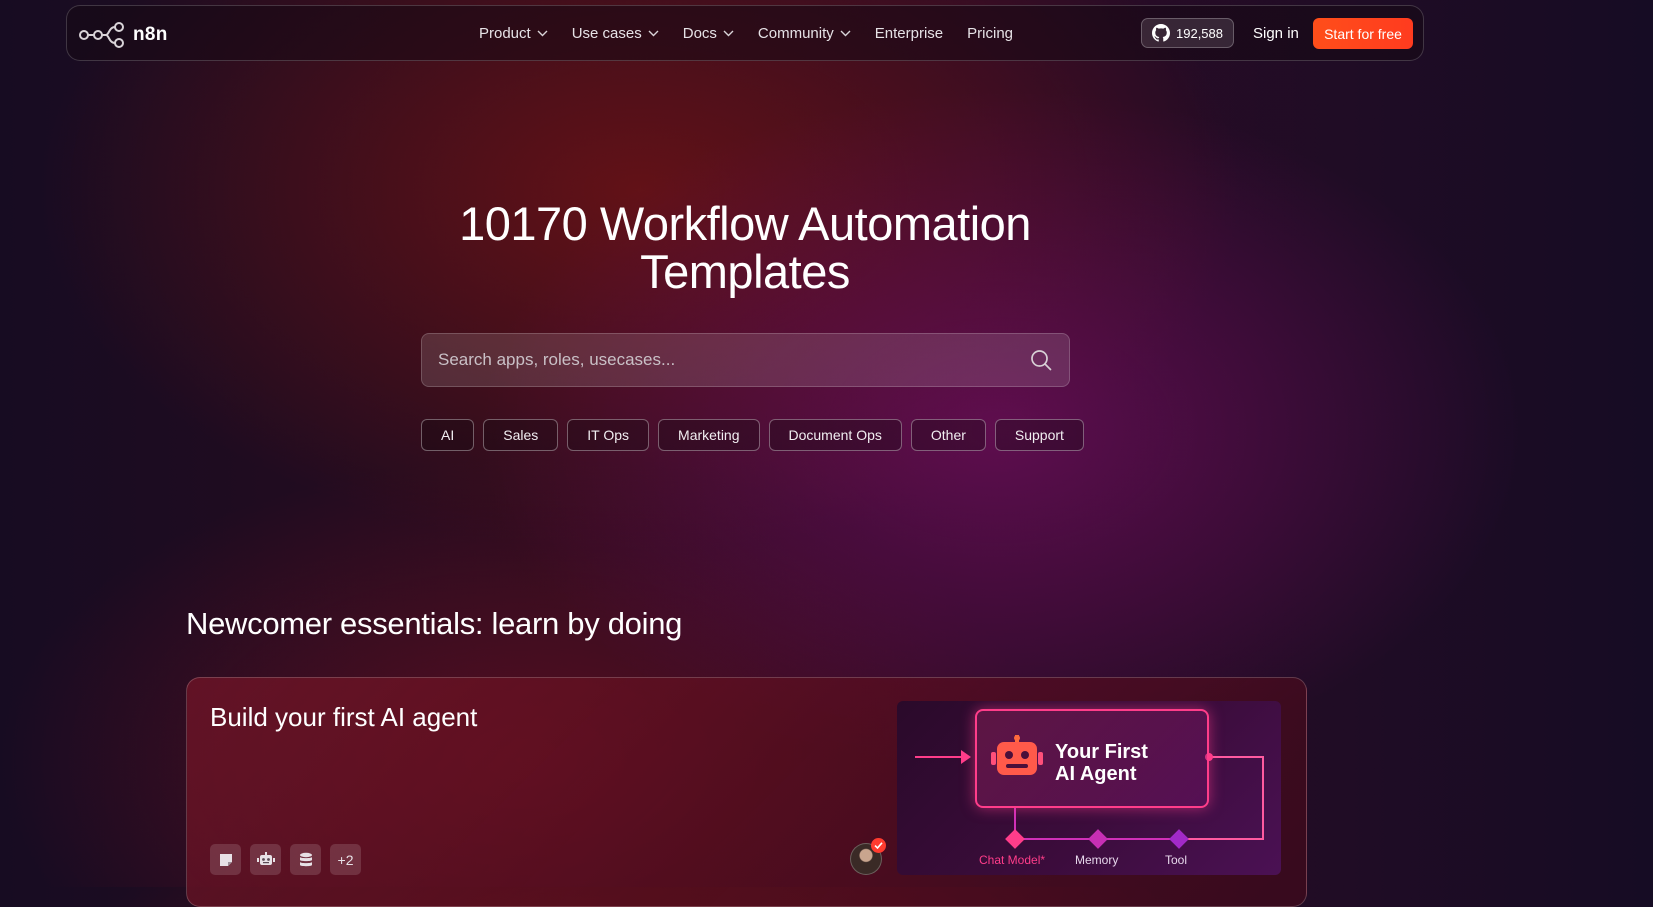 This screenshot has width=1653, height=907. I want to click on section-title: Newcomer essentials: learn by doing, so click(434, 623).